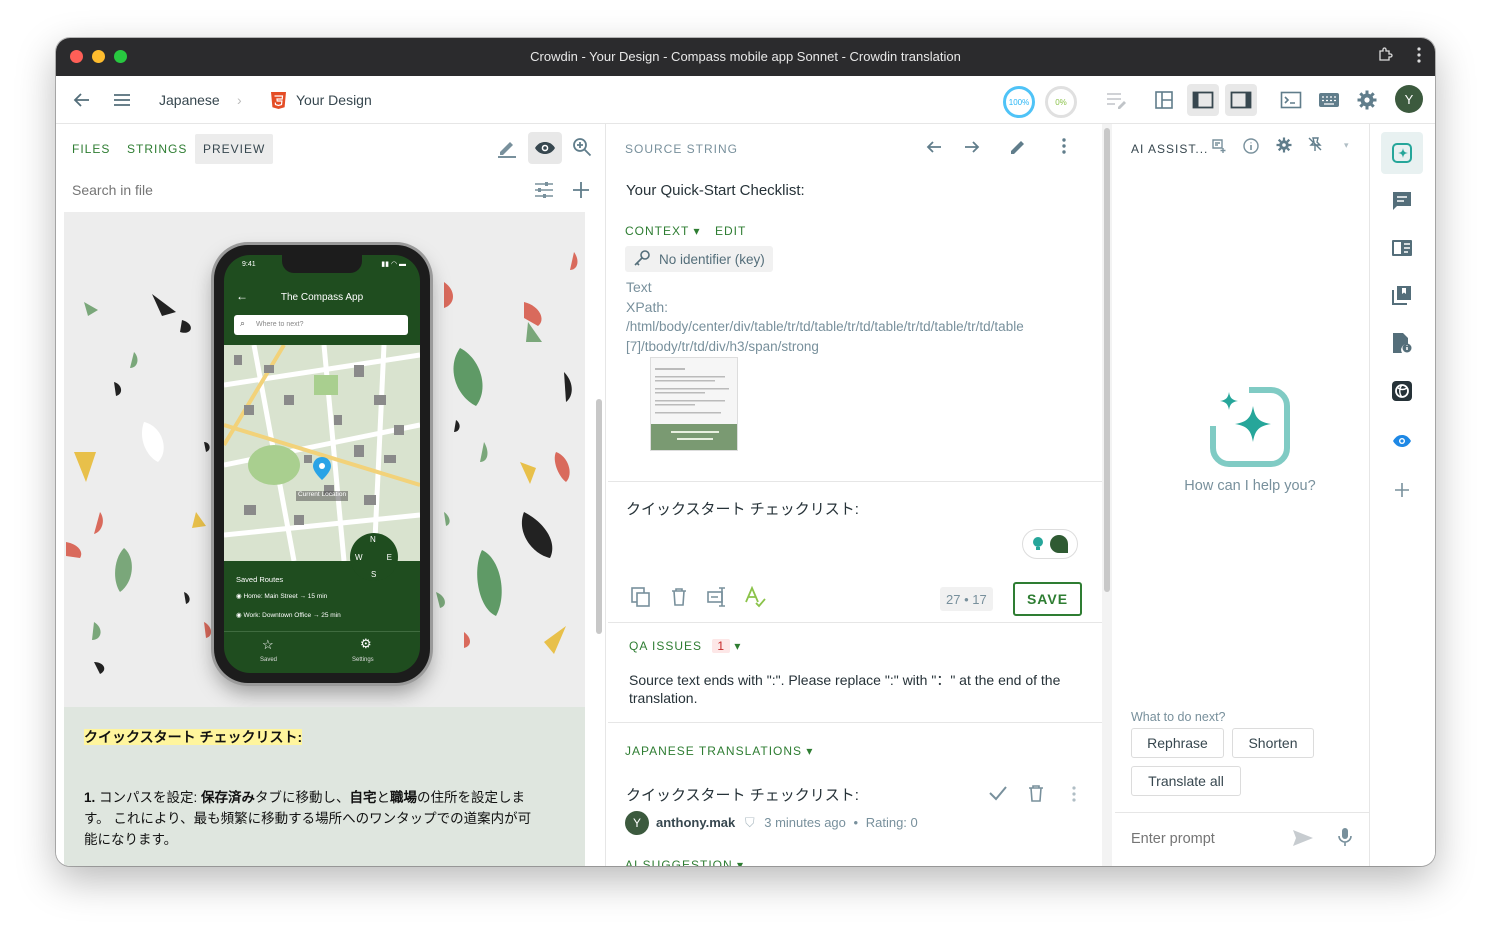 The height and width of the screenshot is (941, 1491). What do you see at coordinates (637, 823) in the screenshot?
I see `author-avatar: Y` at bounding box center [637, 823].